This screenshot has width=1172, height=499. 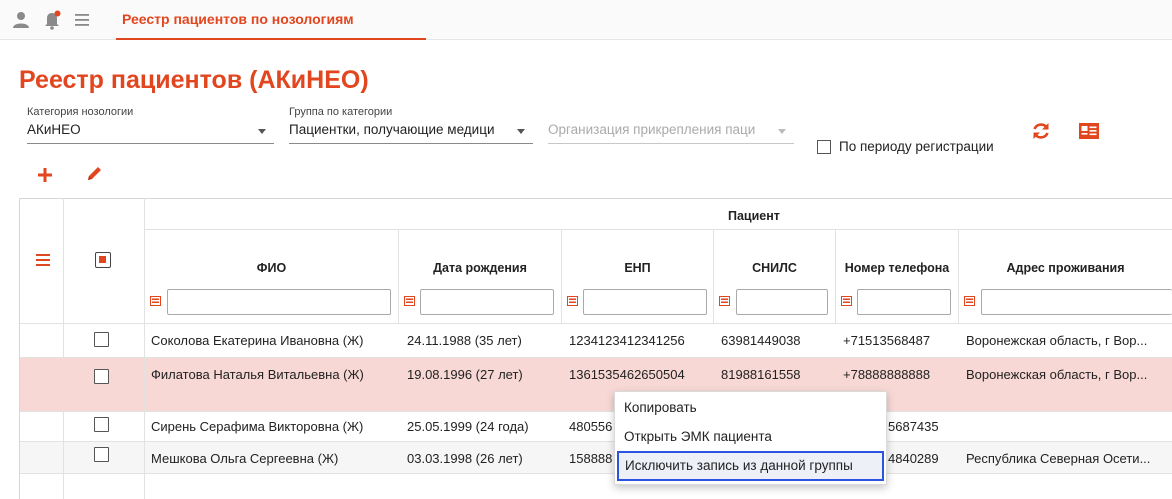 I want to click on address-filter-input, so click(x=1076, y=302).